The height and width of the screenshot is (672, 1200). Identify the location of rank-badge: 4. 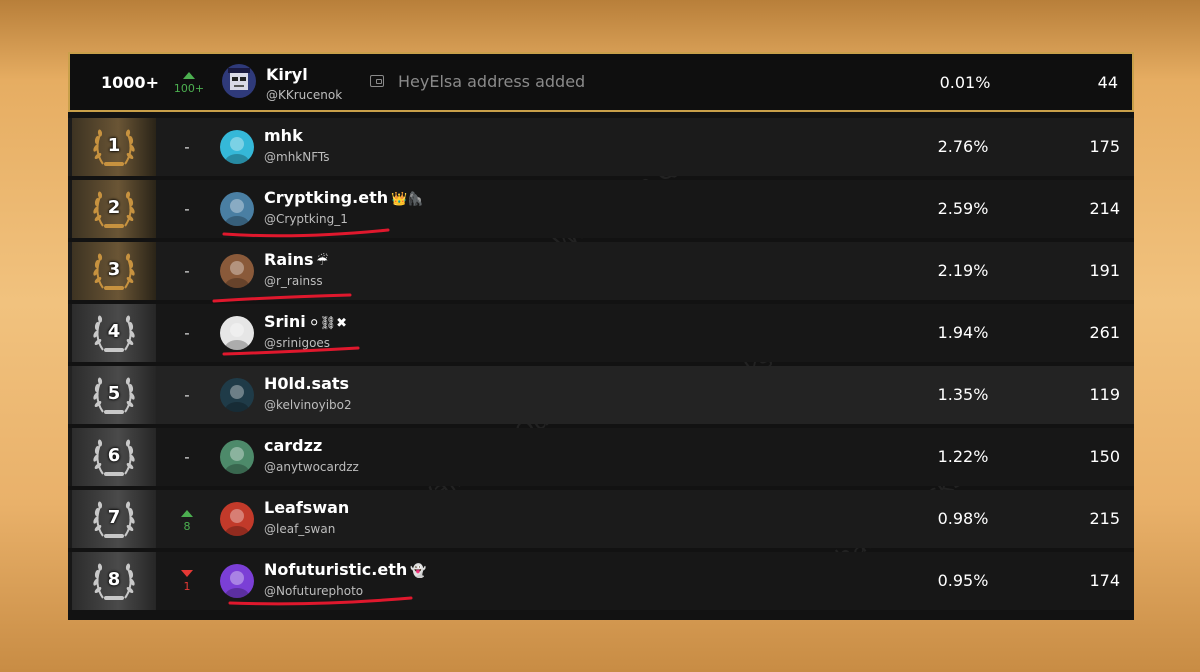
(114, 333).